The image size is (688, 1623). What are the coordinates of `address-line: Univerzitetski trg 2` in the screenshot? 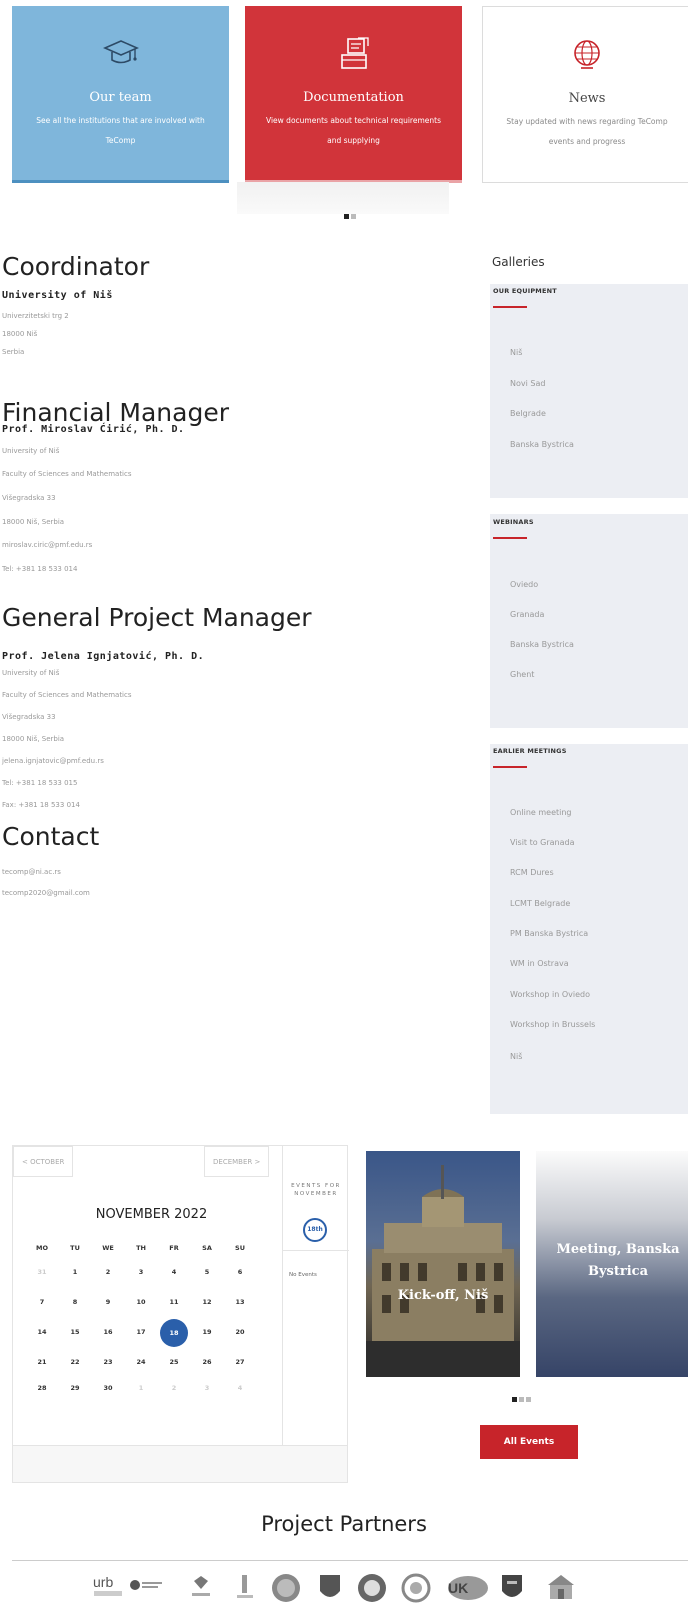 It's located at (35, 316).